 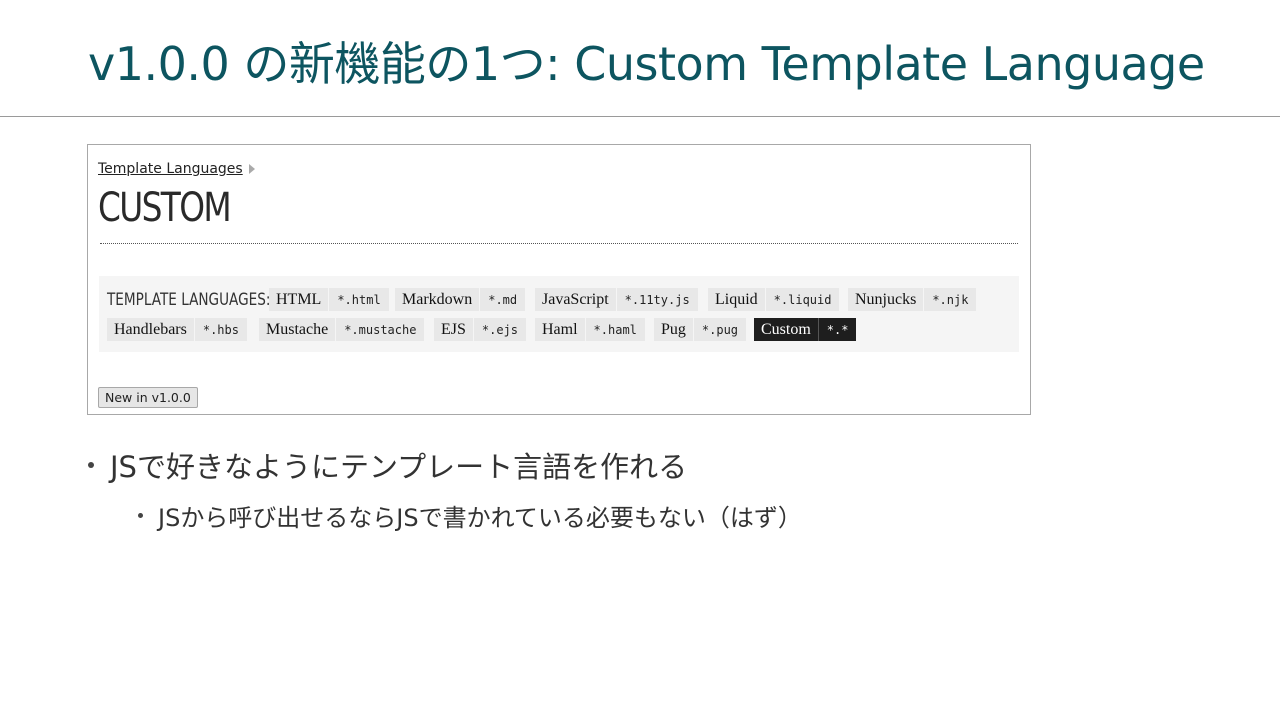 What do you see at coordinates (170, 169) in the screenshot?
I see `breadcrumb-link-template-languages: Template Languages` at bounding box center [170, 169].